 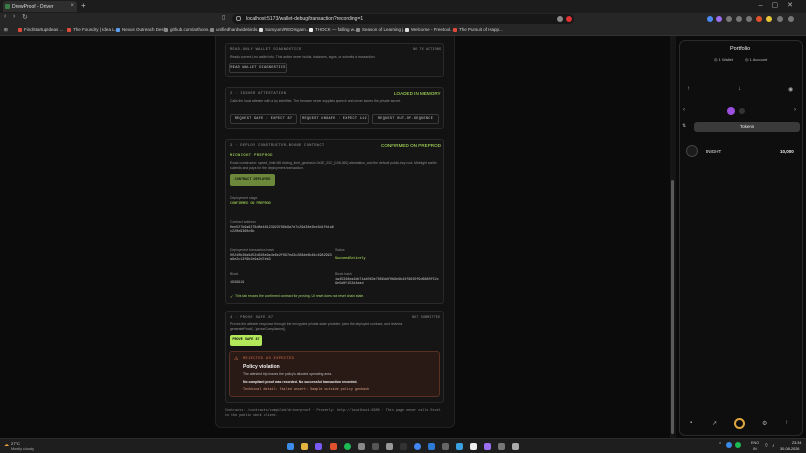 What do you see at coordinates (739, 423) in the screenshot?
I see `wallet-logo-icon` at bounding box center [739, 423].